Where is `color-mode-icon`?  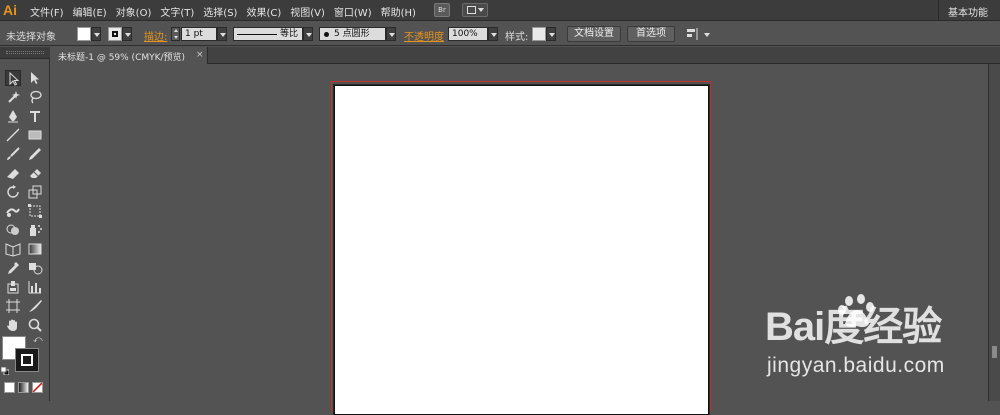
color-mode-icon is located at coordinates (9, 387).